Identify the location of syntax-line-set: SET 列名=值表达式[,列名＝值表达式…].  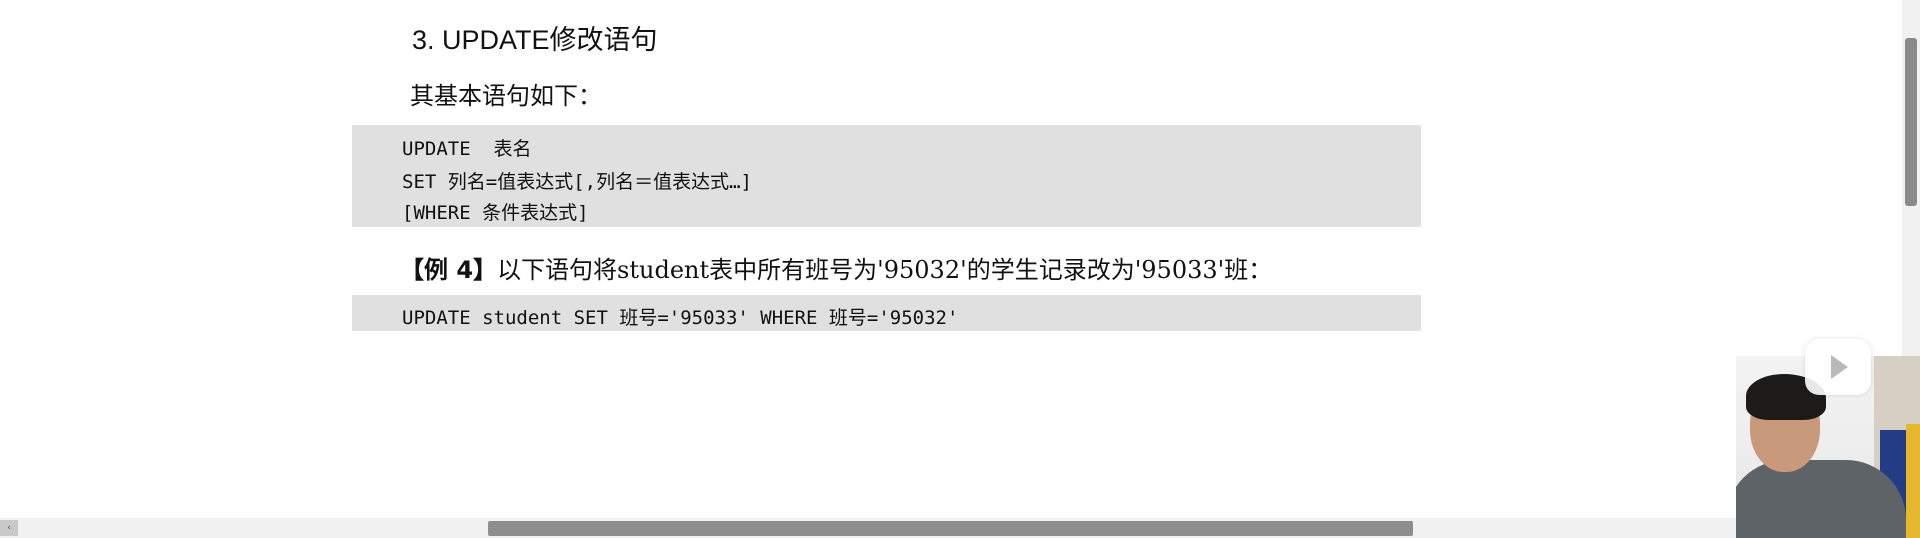
(577, 182).